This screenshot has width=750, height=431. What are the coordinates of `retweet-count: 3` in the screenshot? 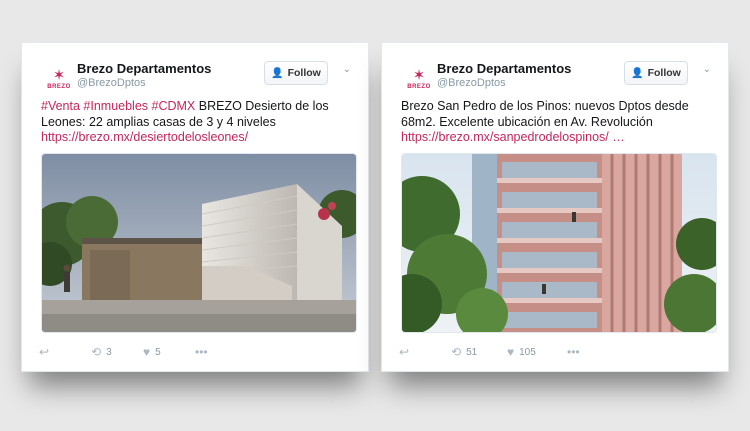 It's located at (109, 352).